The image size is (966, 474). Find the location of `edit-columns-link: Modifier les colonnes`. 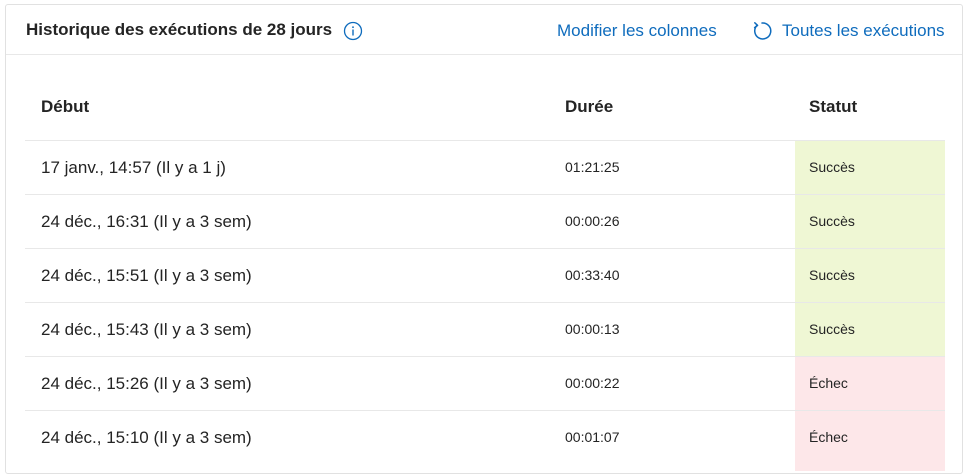

edit-columns-link: Modifier les colonnes is located at coordinates (637, 31).